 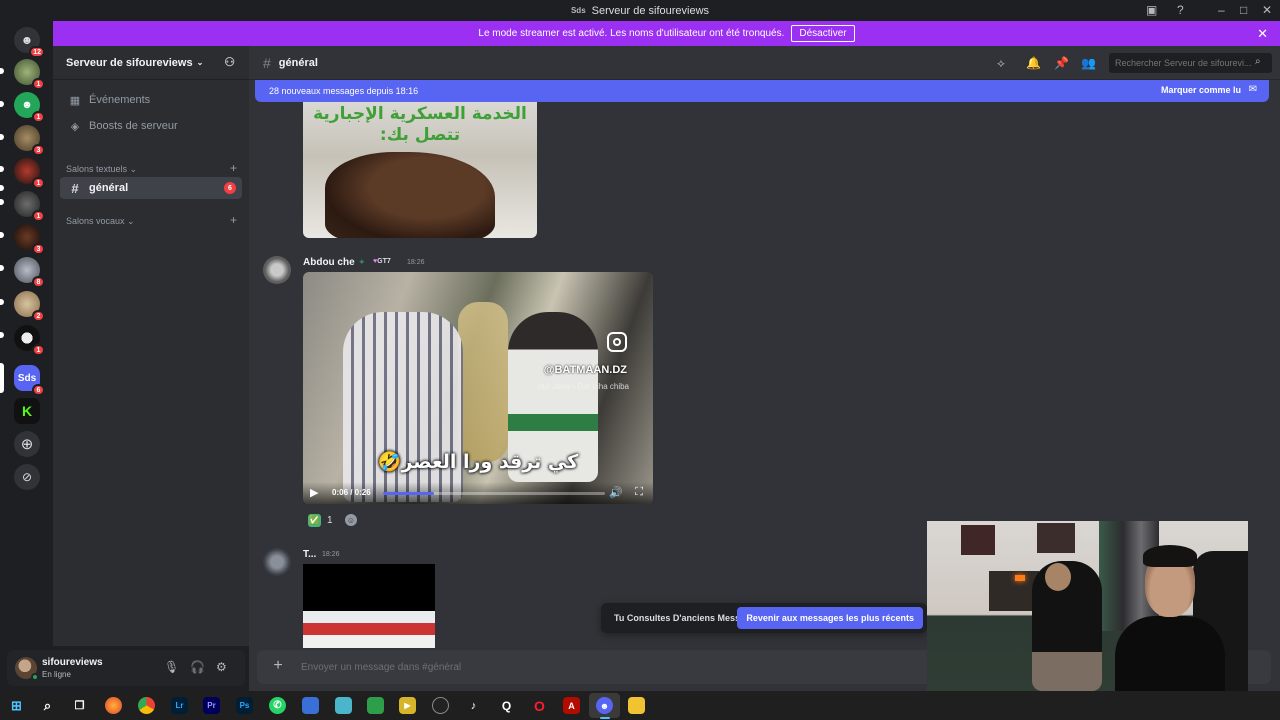 What do you see at coordinates (278, 666) in the screenshot?
I see `attach-plus-icon: +` at bounding box center [278, 666].